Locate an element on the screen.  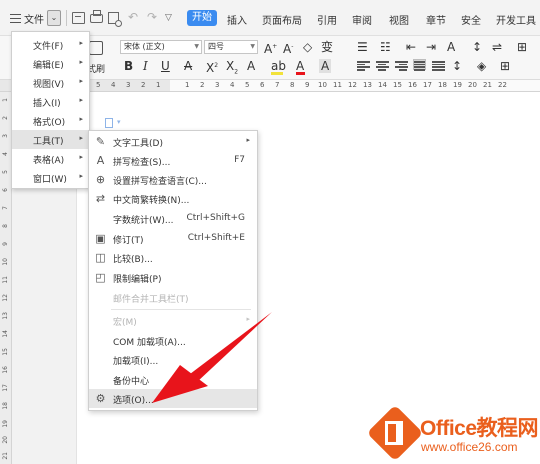
menu-item-word-count: 字数统计(W)... Ctrl+Shift+G is located at coordinates (173, 218).